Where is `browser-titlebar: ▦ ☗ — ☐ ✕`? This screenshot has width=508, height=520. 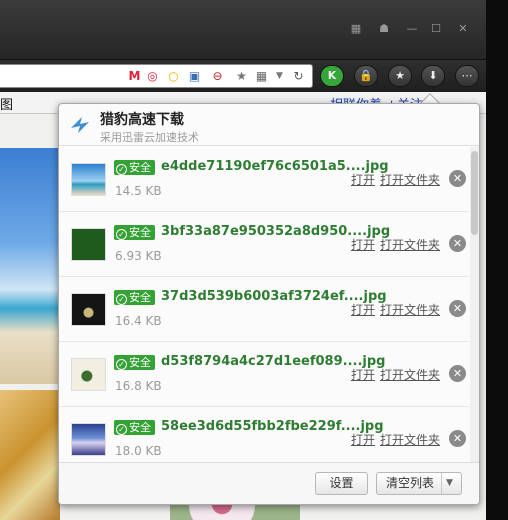 browser-titlebar: ▦ ☗ — ☐ ✕ is located at coordinates (243, 30).